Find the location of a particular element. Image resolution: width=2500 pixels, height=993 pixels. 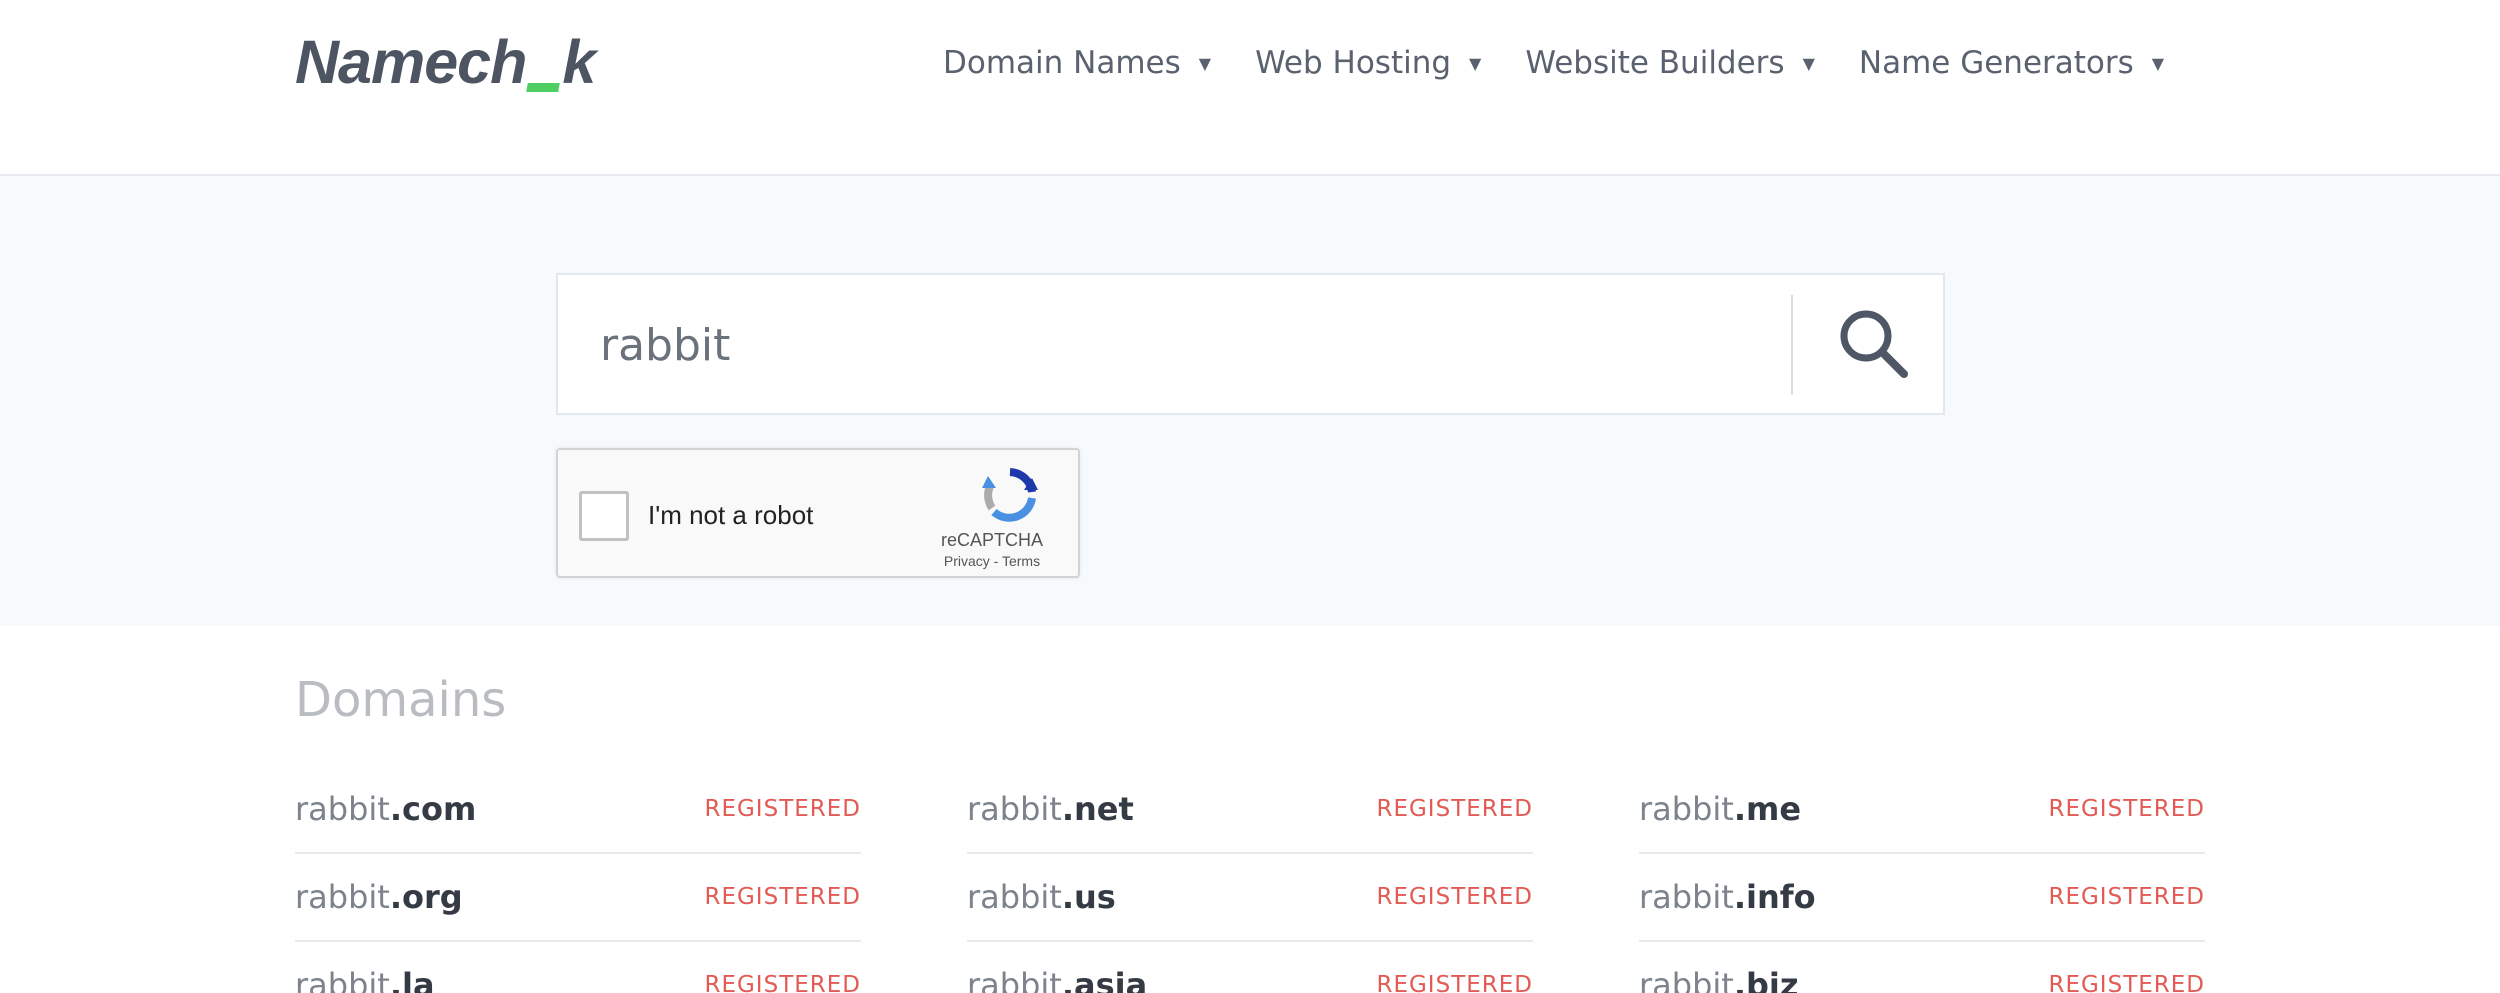

domain-name: rabbit.la is located at coordinates (365, 979).